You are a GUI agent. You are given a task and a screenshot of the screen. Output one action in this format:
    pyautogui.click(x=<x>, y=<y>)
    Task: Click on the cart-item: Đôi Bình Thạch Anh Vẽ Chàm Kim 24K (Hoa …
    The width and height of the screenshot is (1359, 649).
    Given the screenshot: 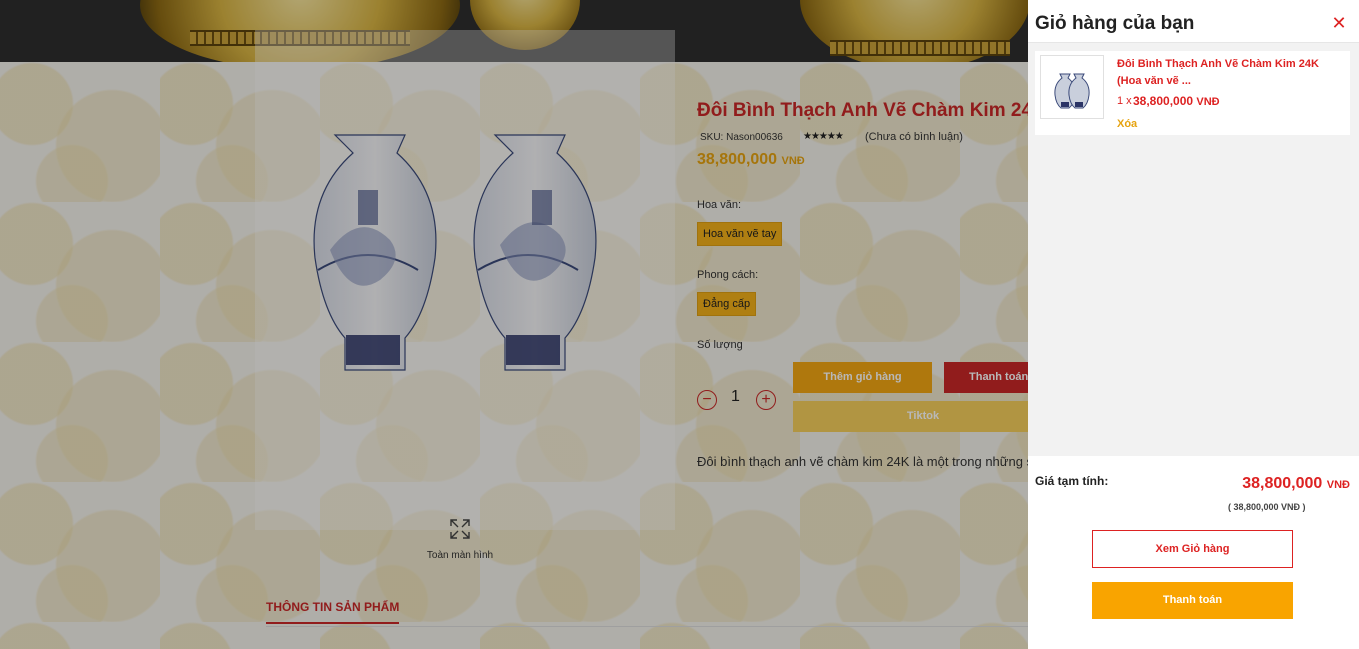 What is the action you would take?
    pyautogui.click(x=1192, y=93)
    